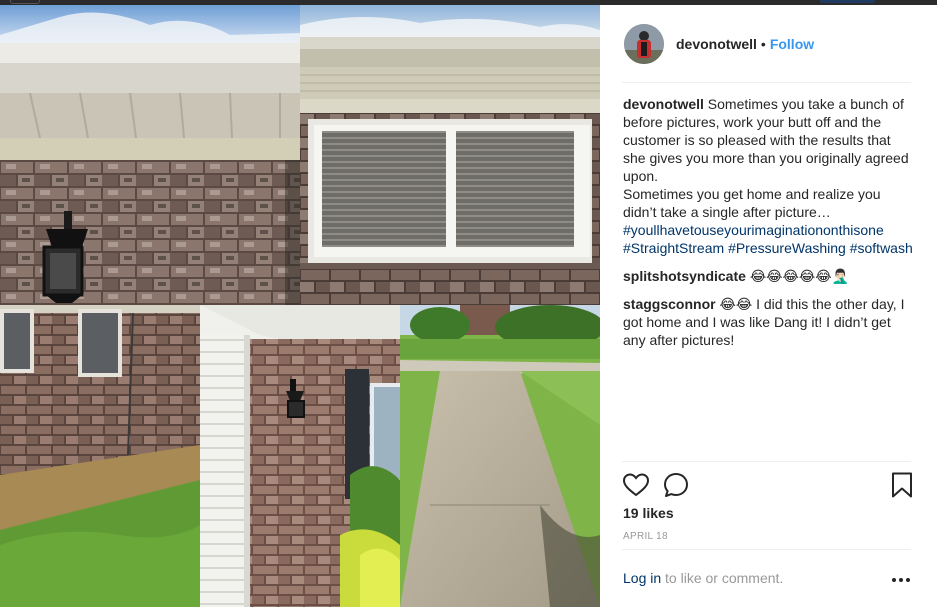 The height and width of the screenshot is (607, 937). I want to click on like-count: 19 likes, so click(648, 513).